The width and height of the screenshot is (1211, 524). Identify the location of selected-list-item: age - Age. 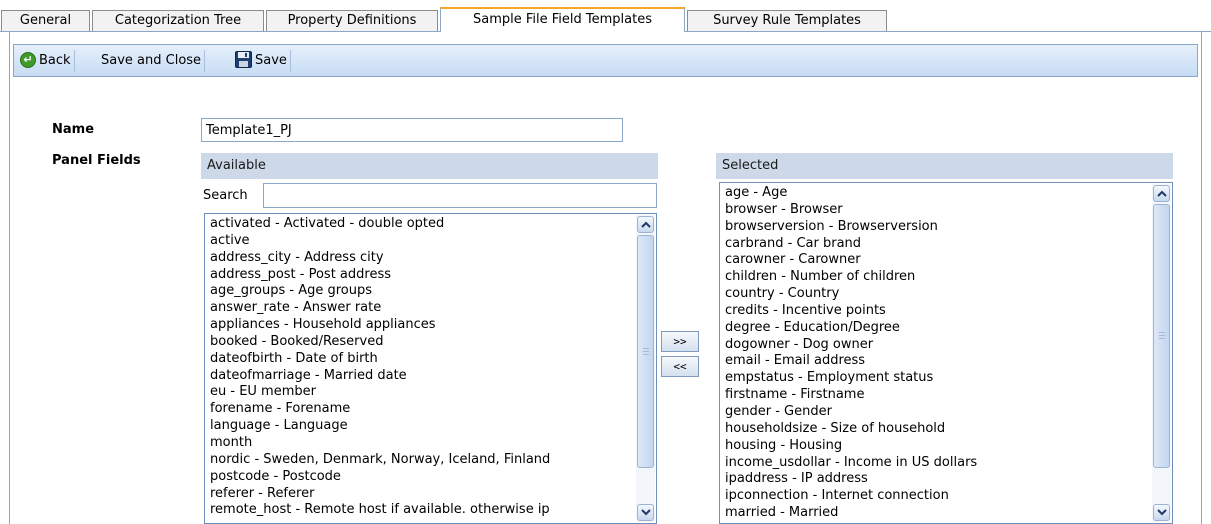
(938, 193).